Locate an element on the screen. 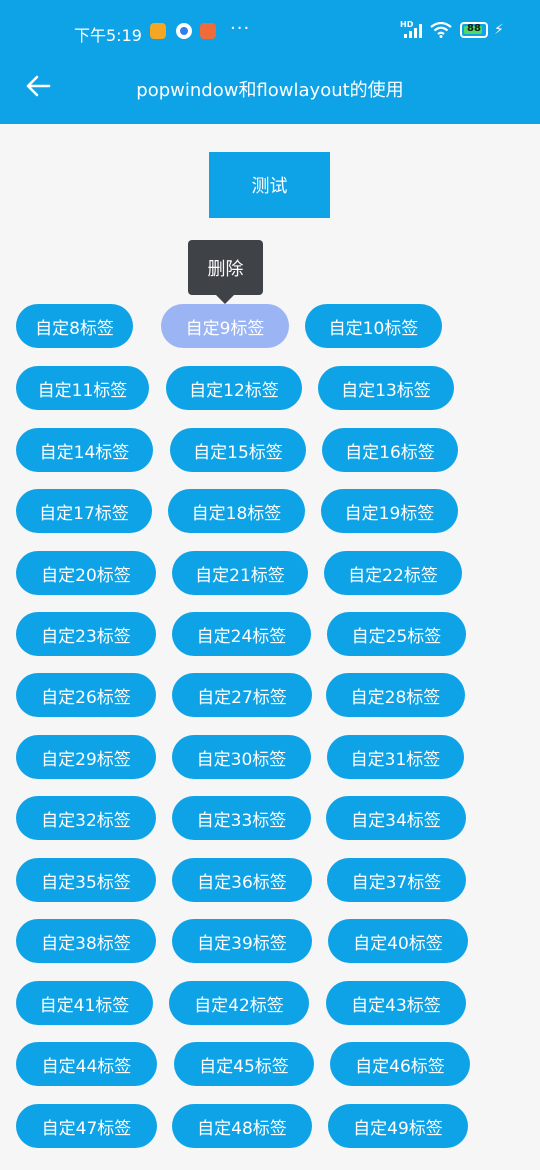  tag-chip: 自定10标签 is located at coordinates (373, 326).